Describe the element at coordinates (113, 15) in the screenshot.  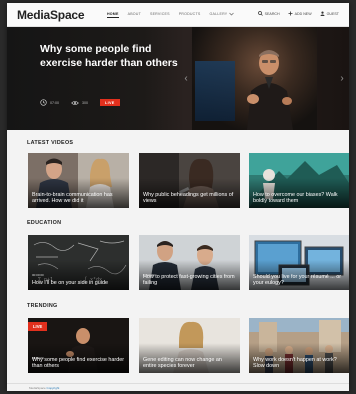
I see `nav-item-home: HOME` at that location.